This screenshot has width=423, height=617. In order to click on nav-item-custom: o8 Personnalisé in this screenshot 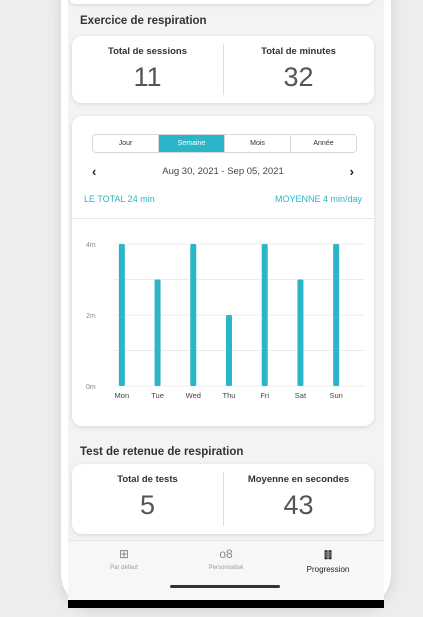, I will do `click(226, 559)`.